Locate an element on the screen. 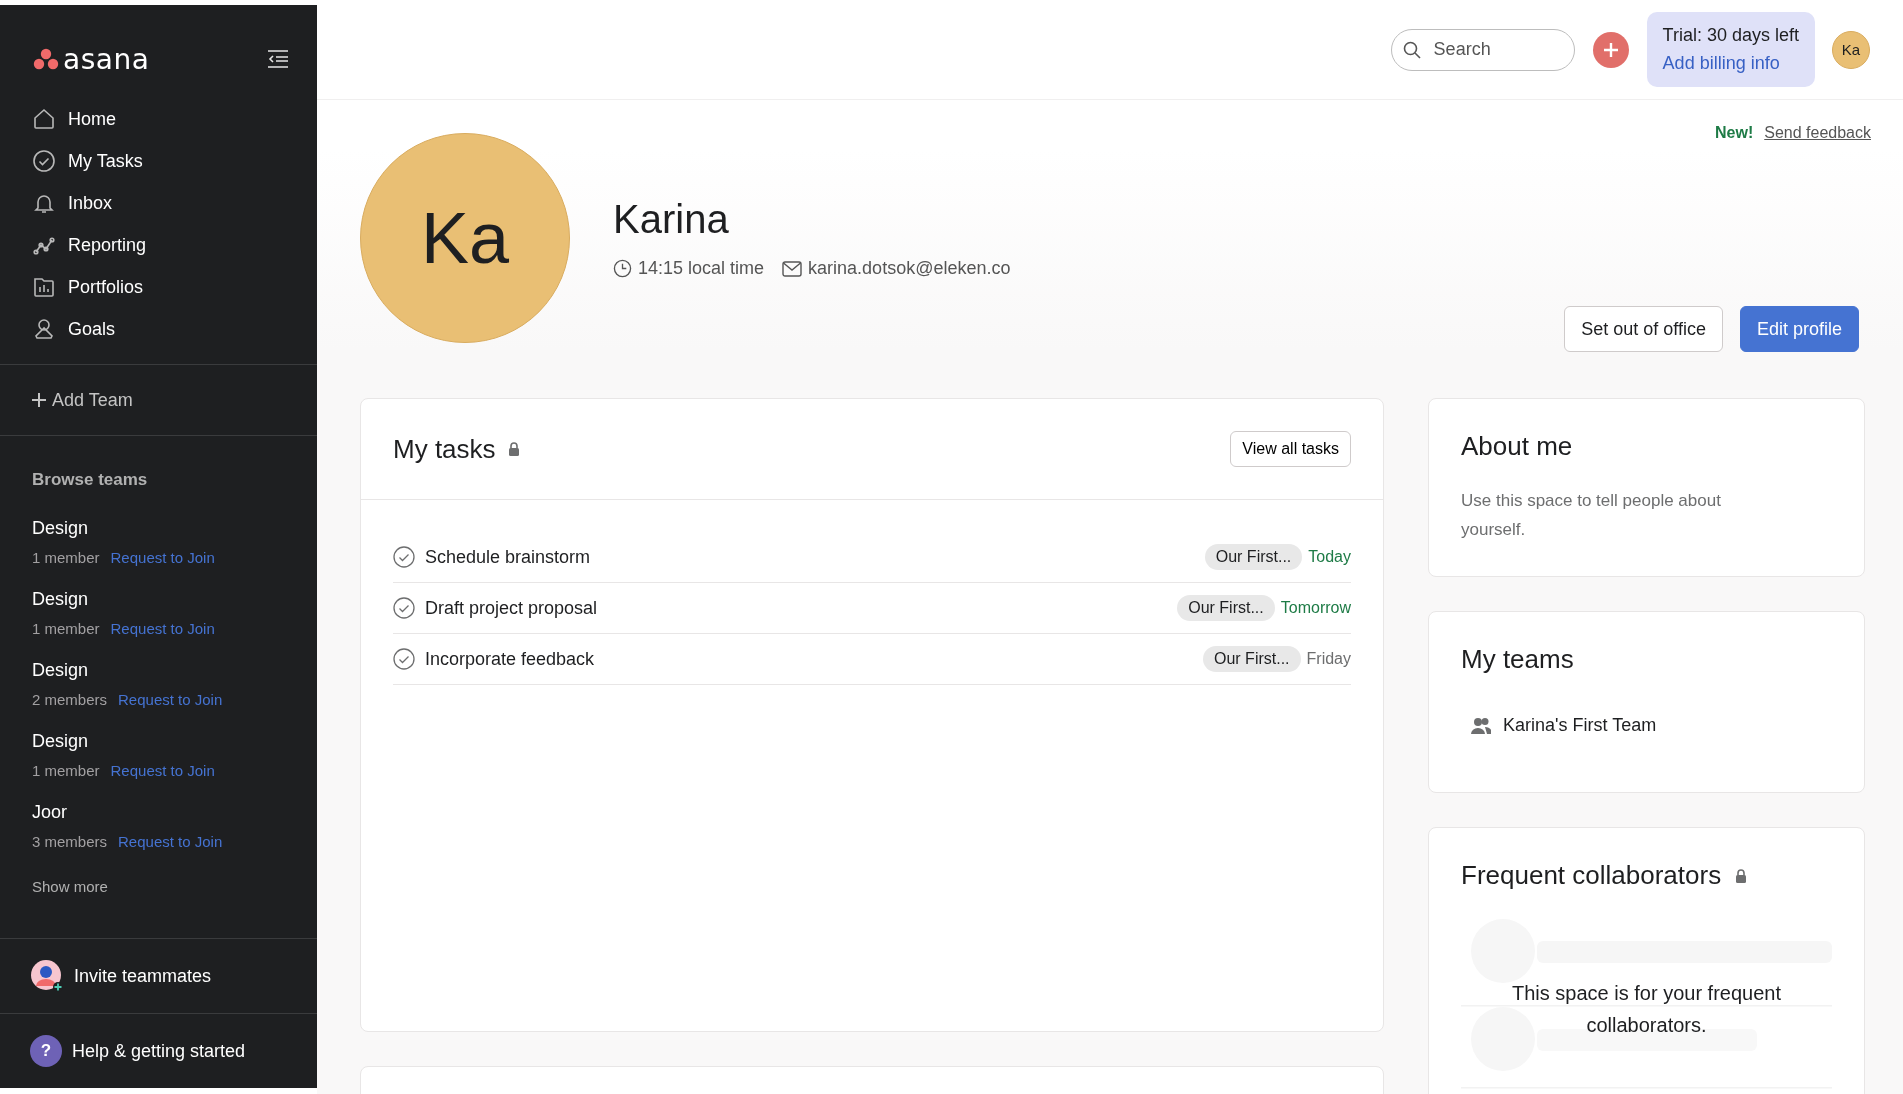 This screenshot has width=1903, height=1094. create-button is located at coordinates (1610, 49).